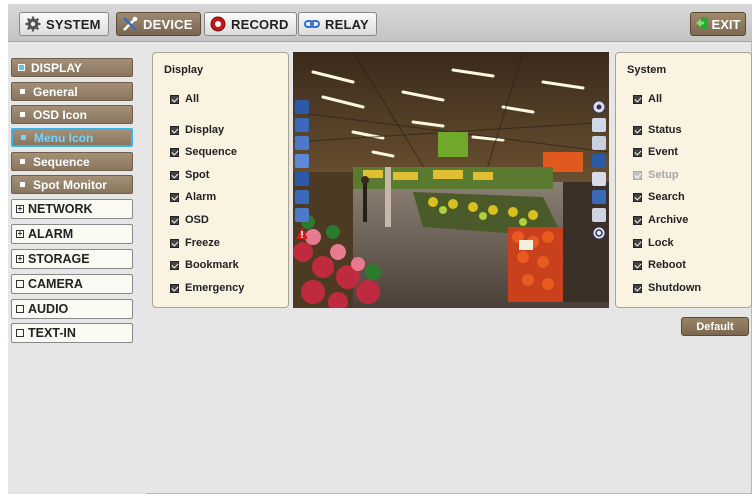 The height and width of the screenshot is (497, 754). I want to click on event-icon, so click(599, 125).